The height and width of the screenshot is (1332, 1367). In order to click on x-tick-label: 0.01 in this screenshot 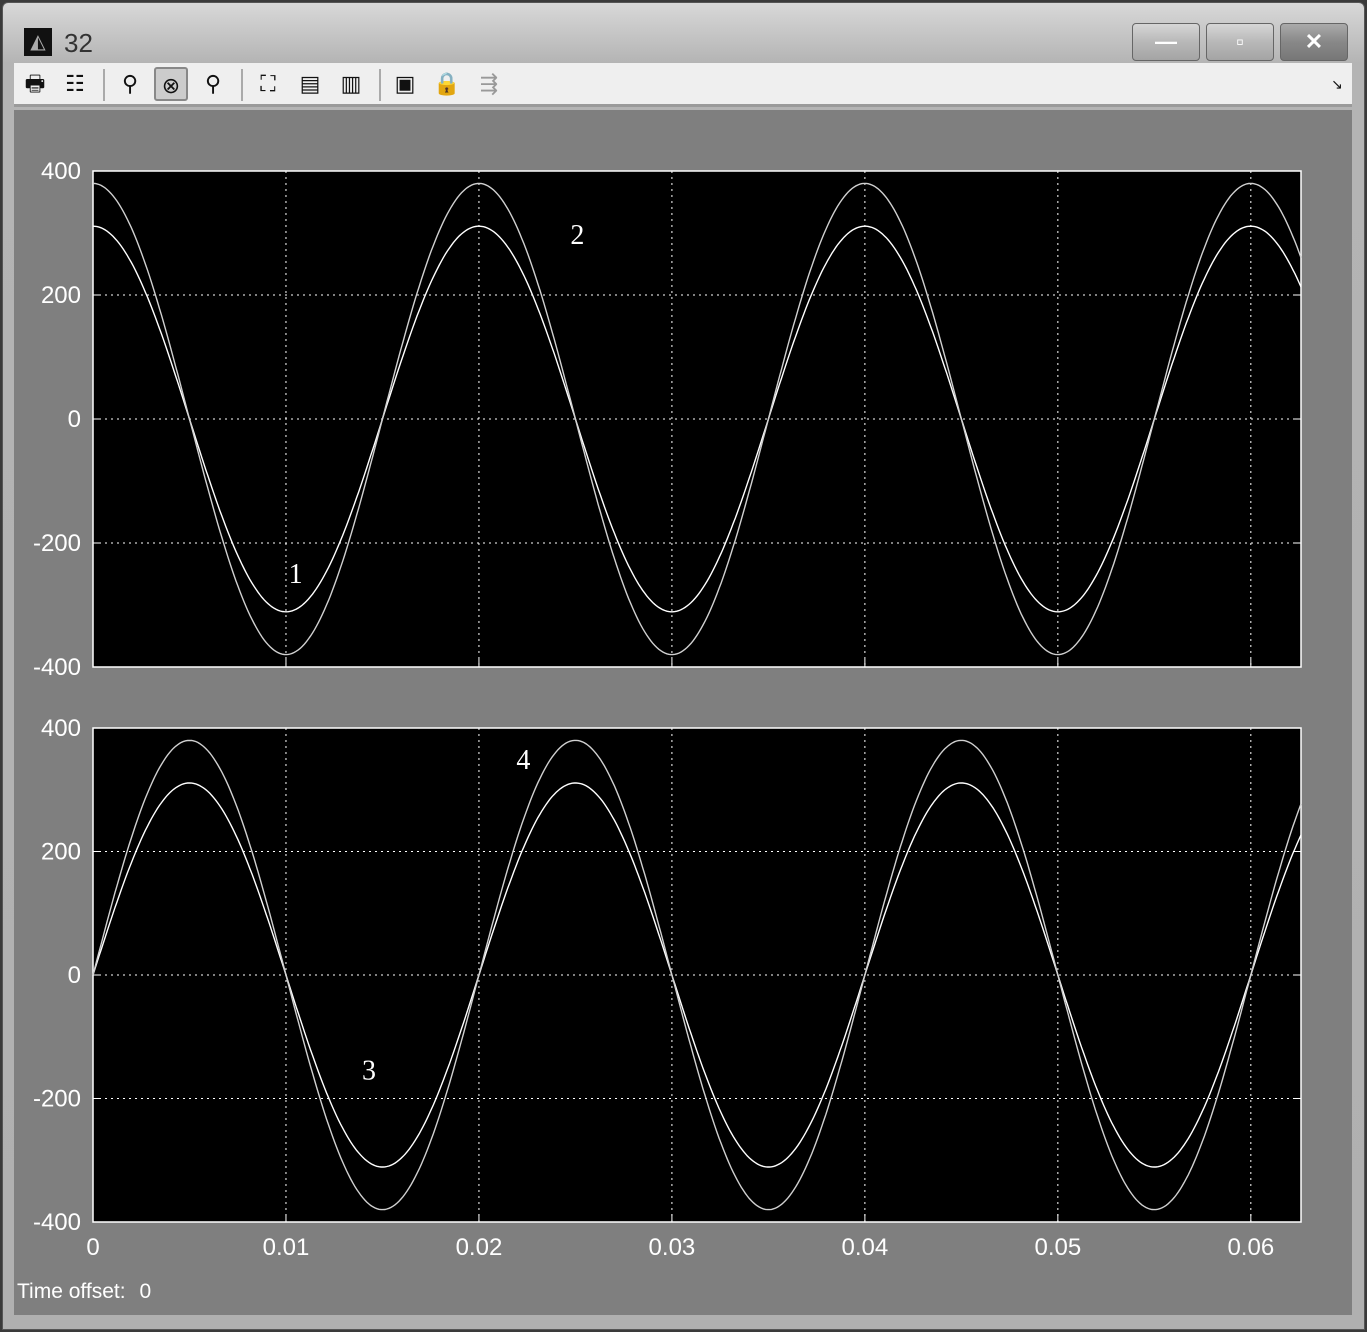, I will do `click(286, 1247)`.